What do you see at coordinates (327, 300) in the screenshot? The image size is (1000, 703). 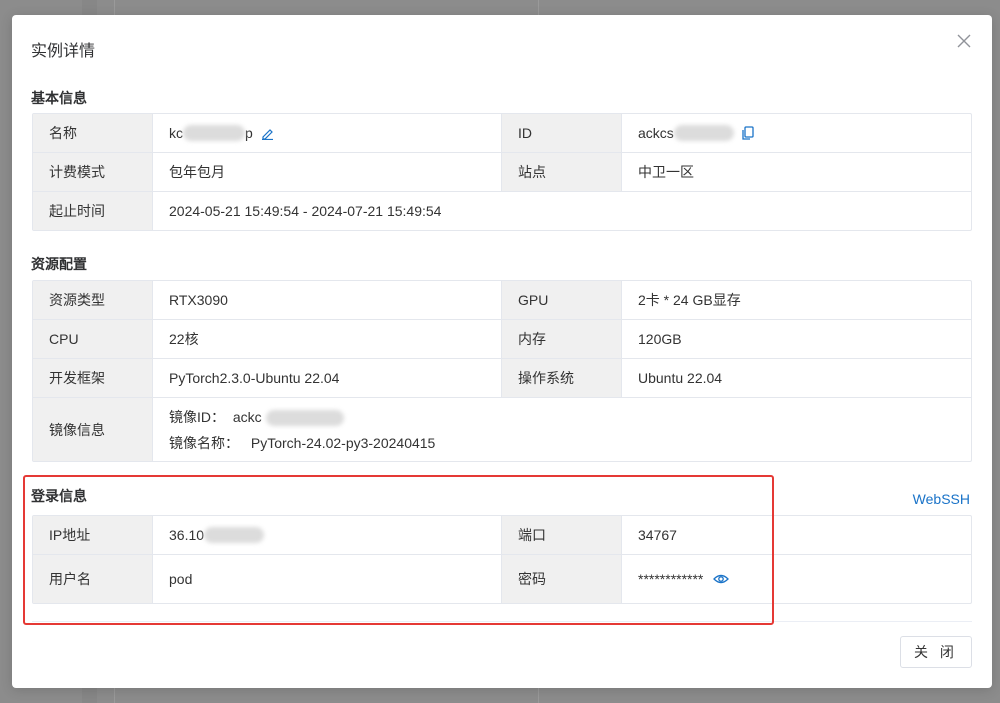 I see `resource-type-value: RTX3090` at bounding box center [327, 300].